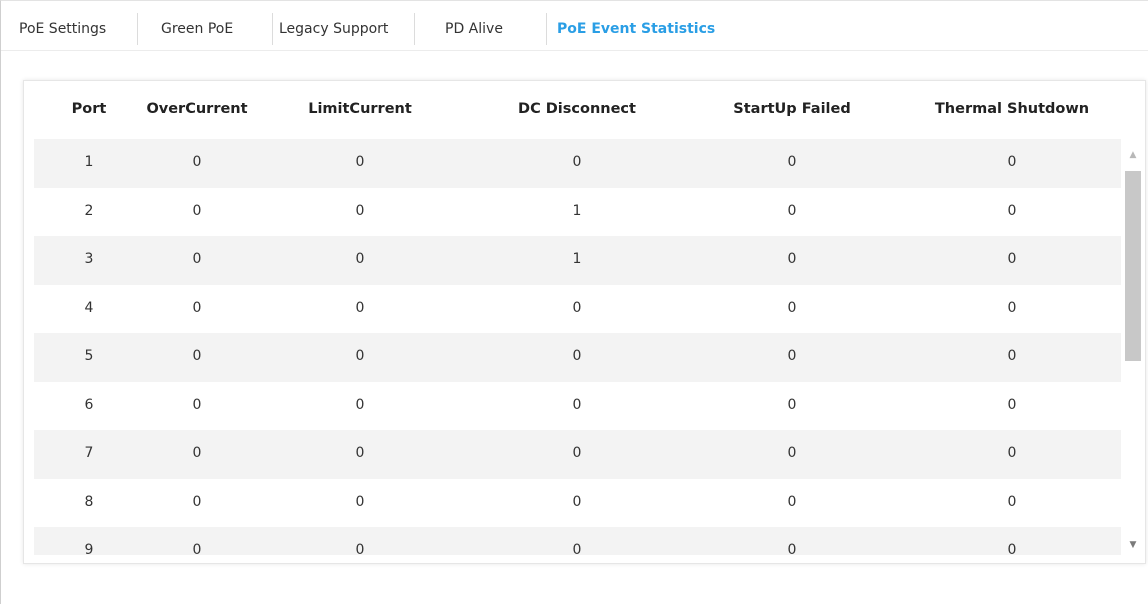  Describe the element at coordinates (89, 501) in the screenshot. I see `cell-port: 8` at that location.